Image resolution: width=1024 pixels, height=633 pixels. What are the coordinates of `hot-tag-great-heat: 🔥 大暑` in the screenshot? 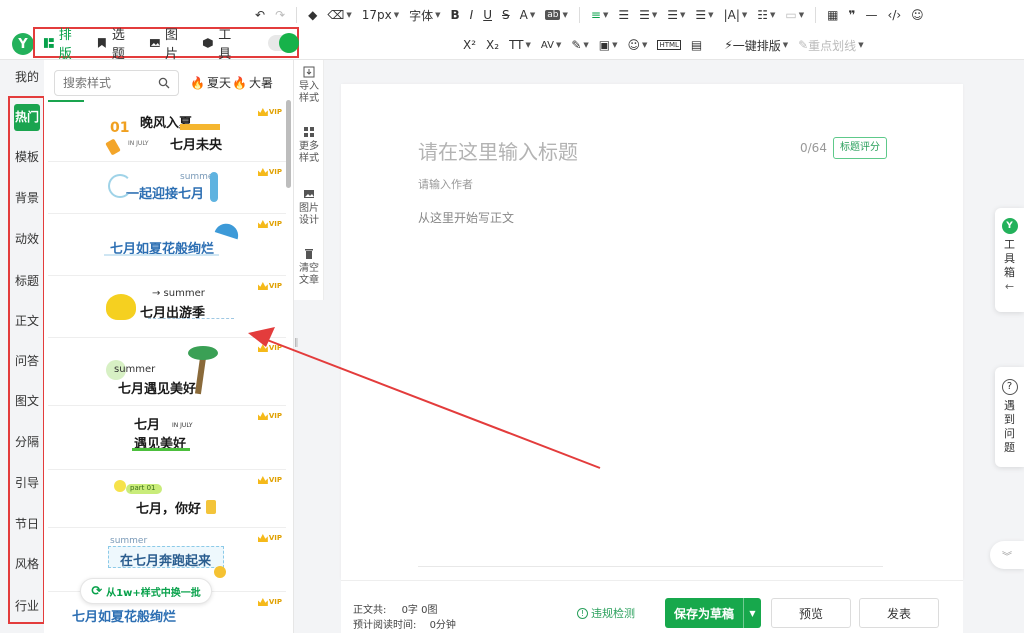 It's located at (252, 82).